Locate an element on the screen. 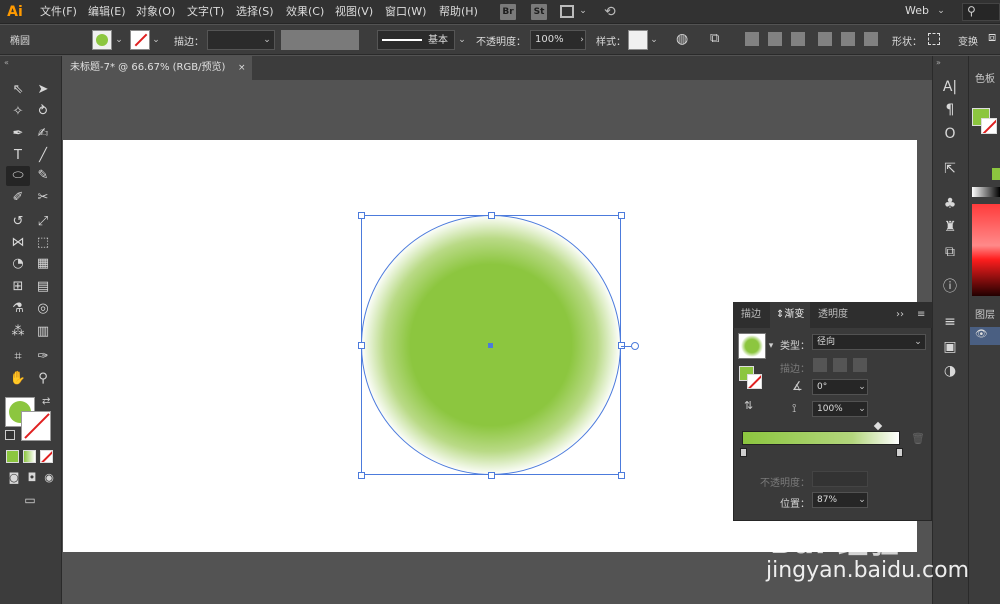 The image size is (1000, 604). rotate-tool-icon: ↺ is located at coordinates (18, 222).